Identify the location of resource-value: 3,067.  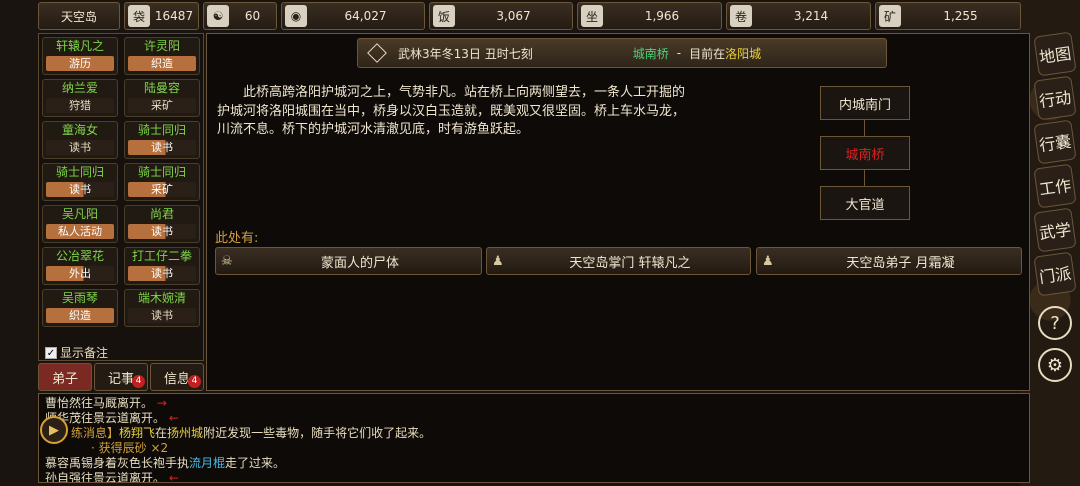
(513, 16).